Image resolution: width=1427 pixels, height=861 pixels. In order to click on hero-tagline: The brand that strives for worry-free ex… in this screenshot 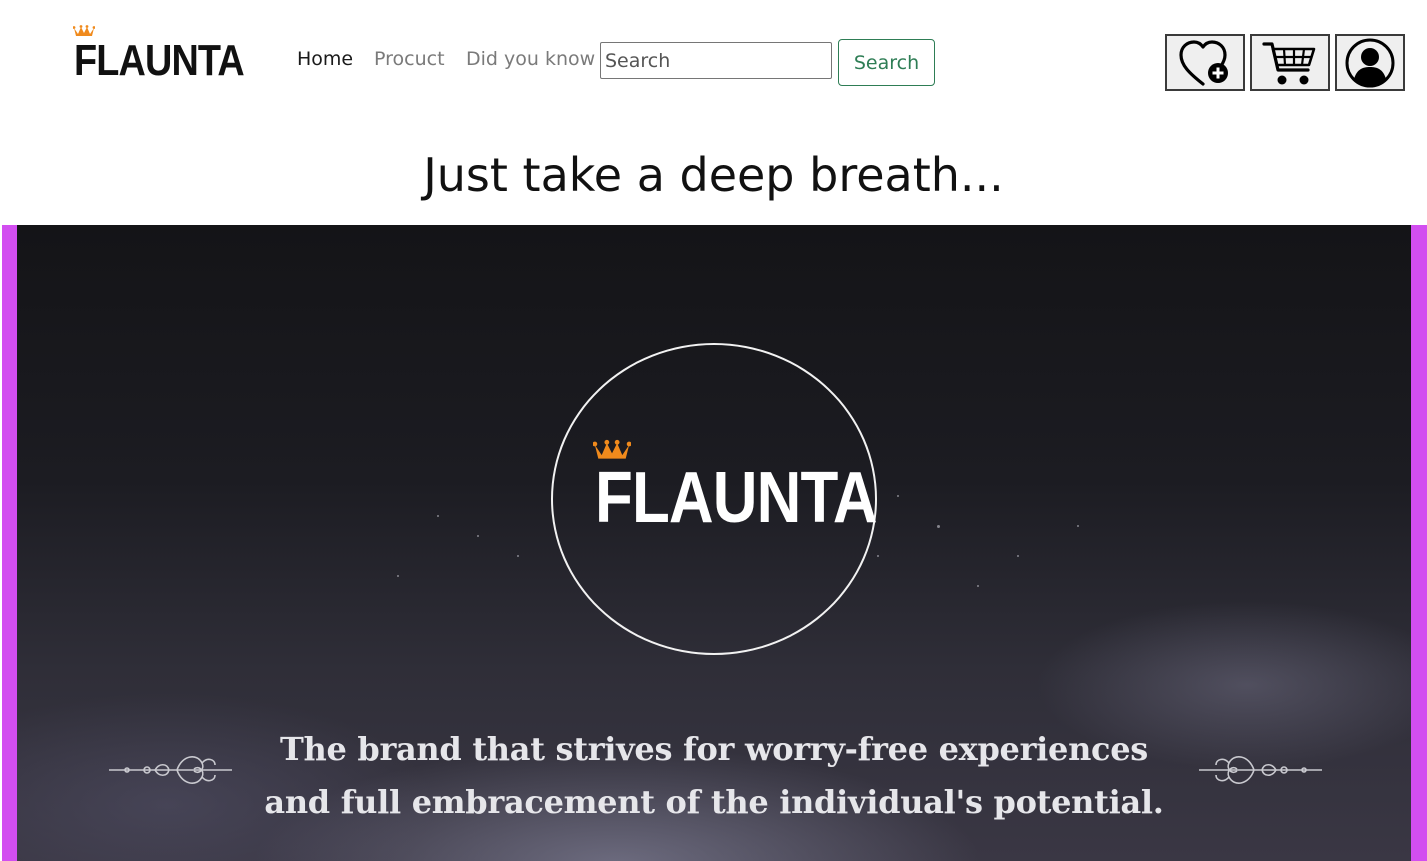, I will do `click(714, 776)`.